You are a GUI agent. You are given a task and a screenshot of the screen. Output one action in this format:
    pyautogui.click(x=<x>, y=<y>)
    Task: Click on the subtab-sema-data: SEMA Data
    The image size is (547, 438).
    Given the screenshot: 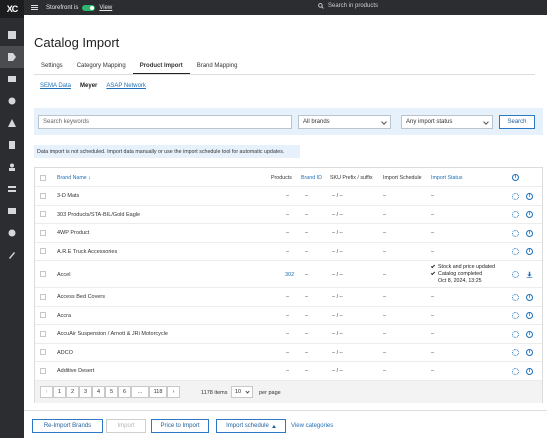 What is the action you would take?
    pyautogui.click(x=55, y=86)
    